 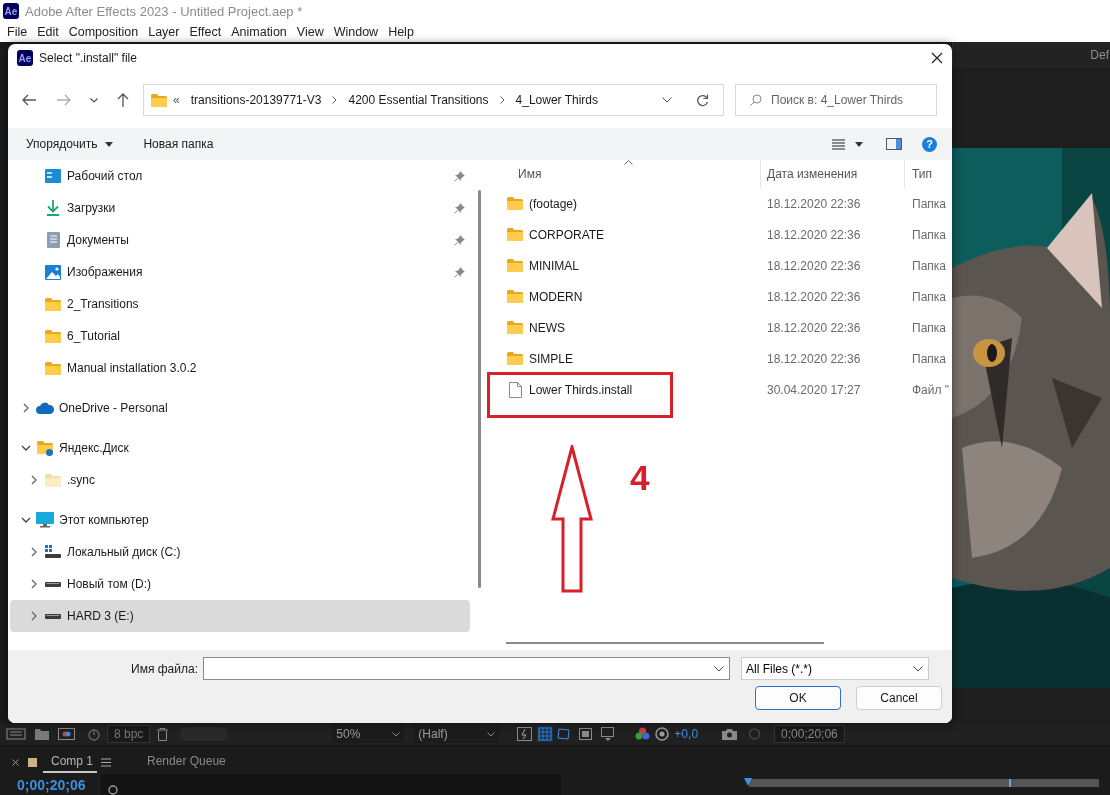 I want to click on address-bar: « transitions-20139771-V3 4200 Essential Transitions 4_Lower Thirds, so click(x=433, y=100).